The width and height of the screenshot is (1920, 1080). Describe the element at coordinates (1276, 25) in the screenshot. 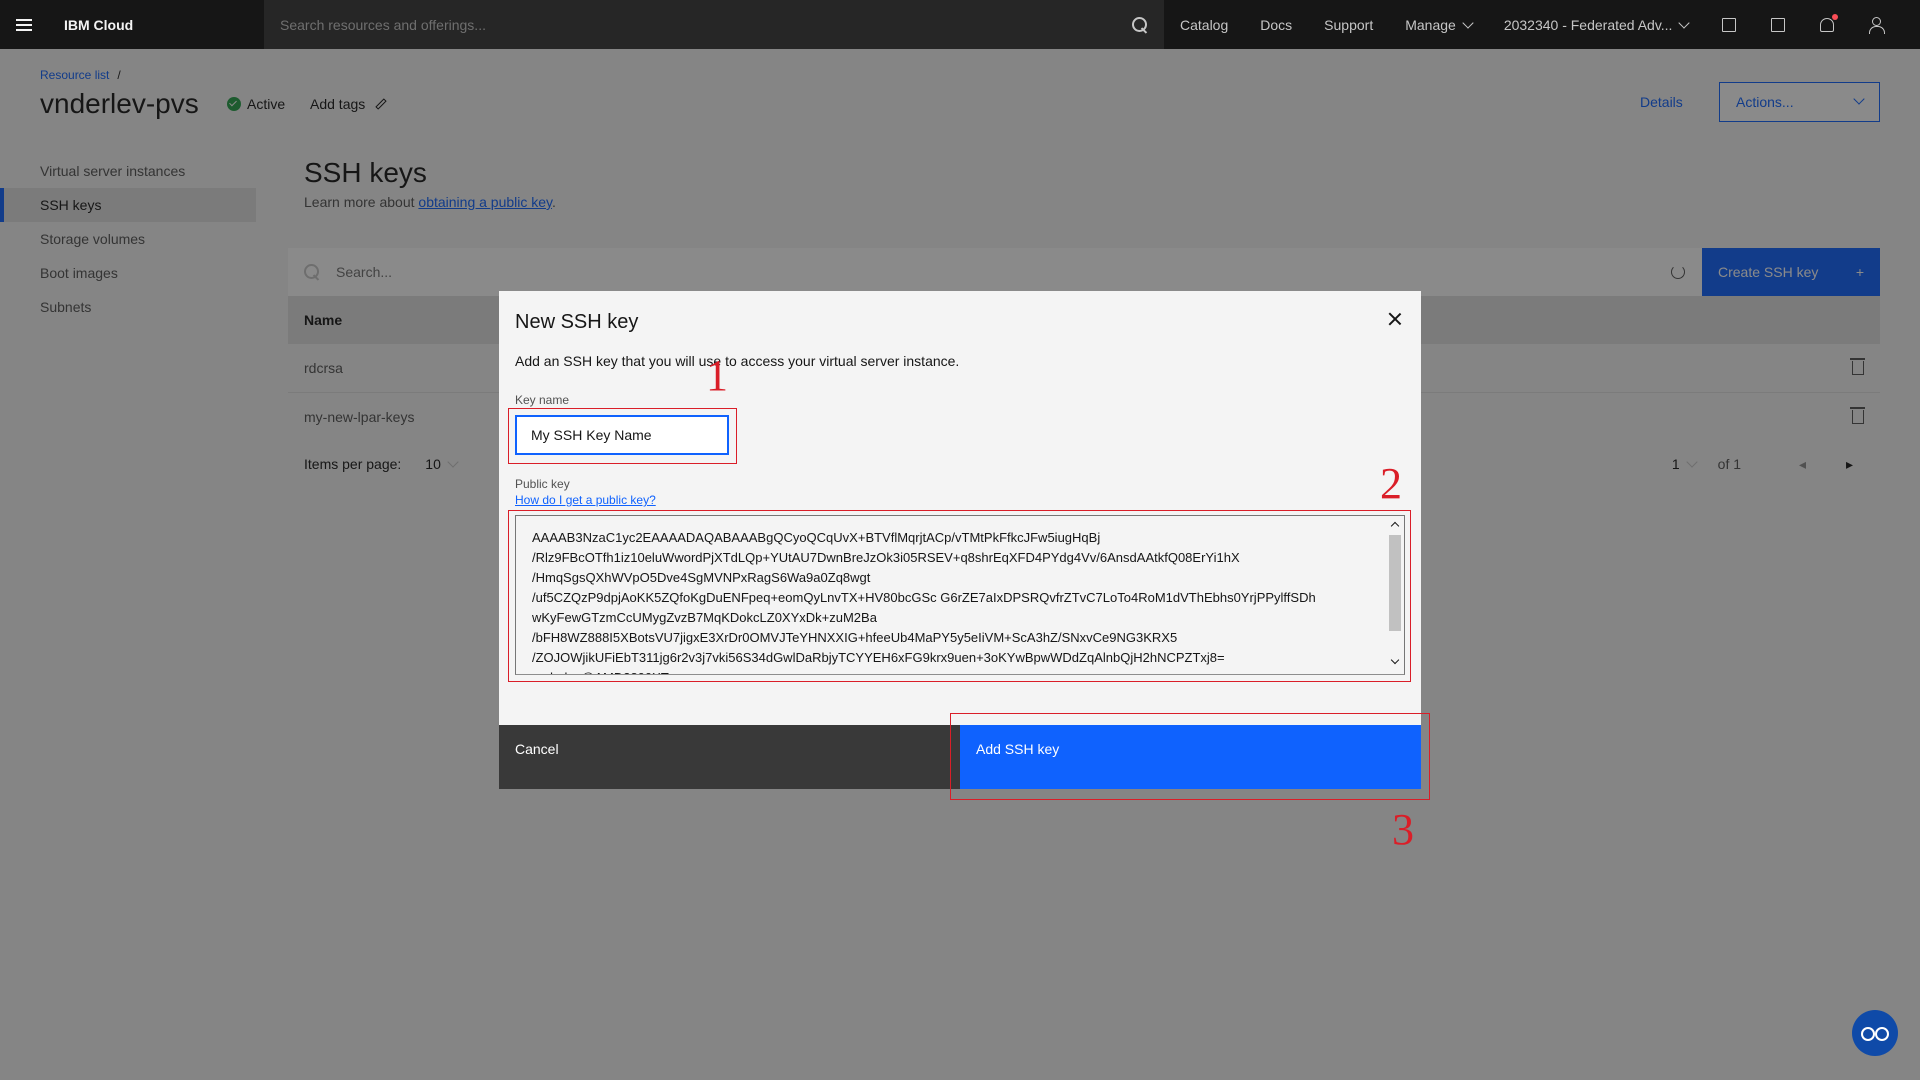

I see `nav-docs: Docs` at that location.